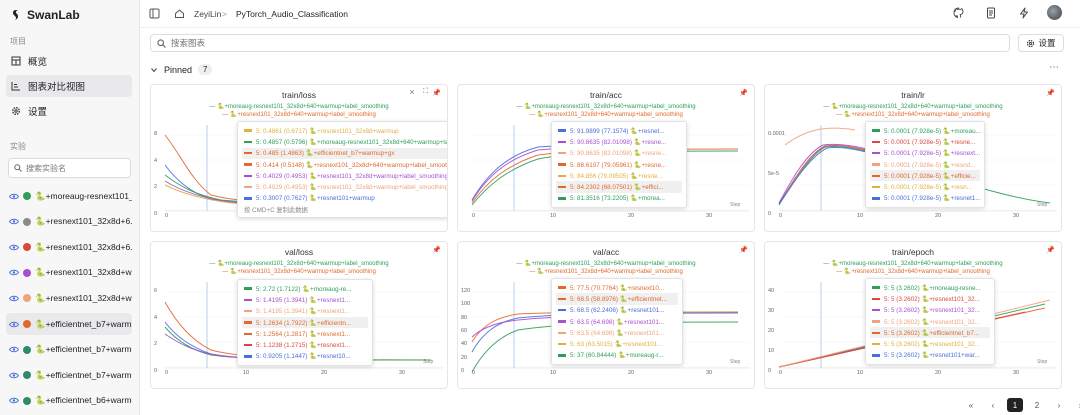 This screenshot has width=1080, height=415. I want to click on page-2-button: 2, so click(1037, 405).